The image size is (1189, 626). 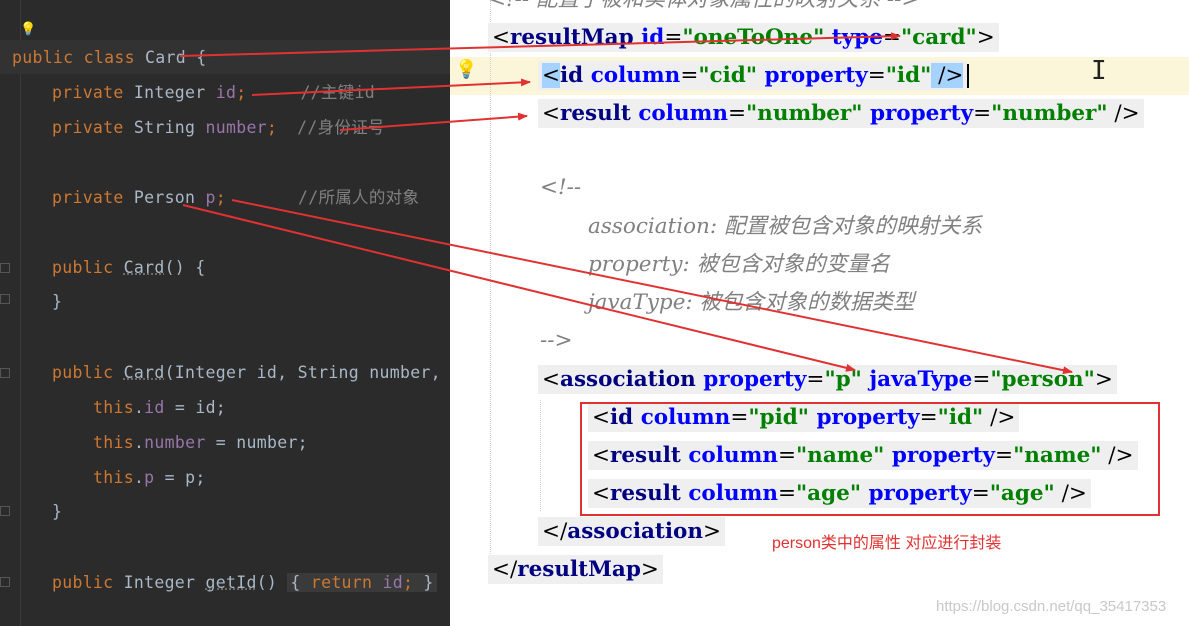 I want to click on xml-value: "cid", so click(x=728, y=75).